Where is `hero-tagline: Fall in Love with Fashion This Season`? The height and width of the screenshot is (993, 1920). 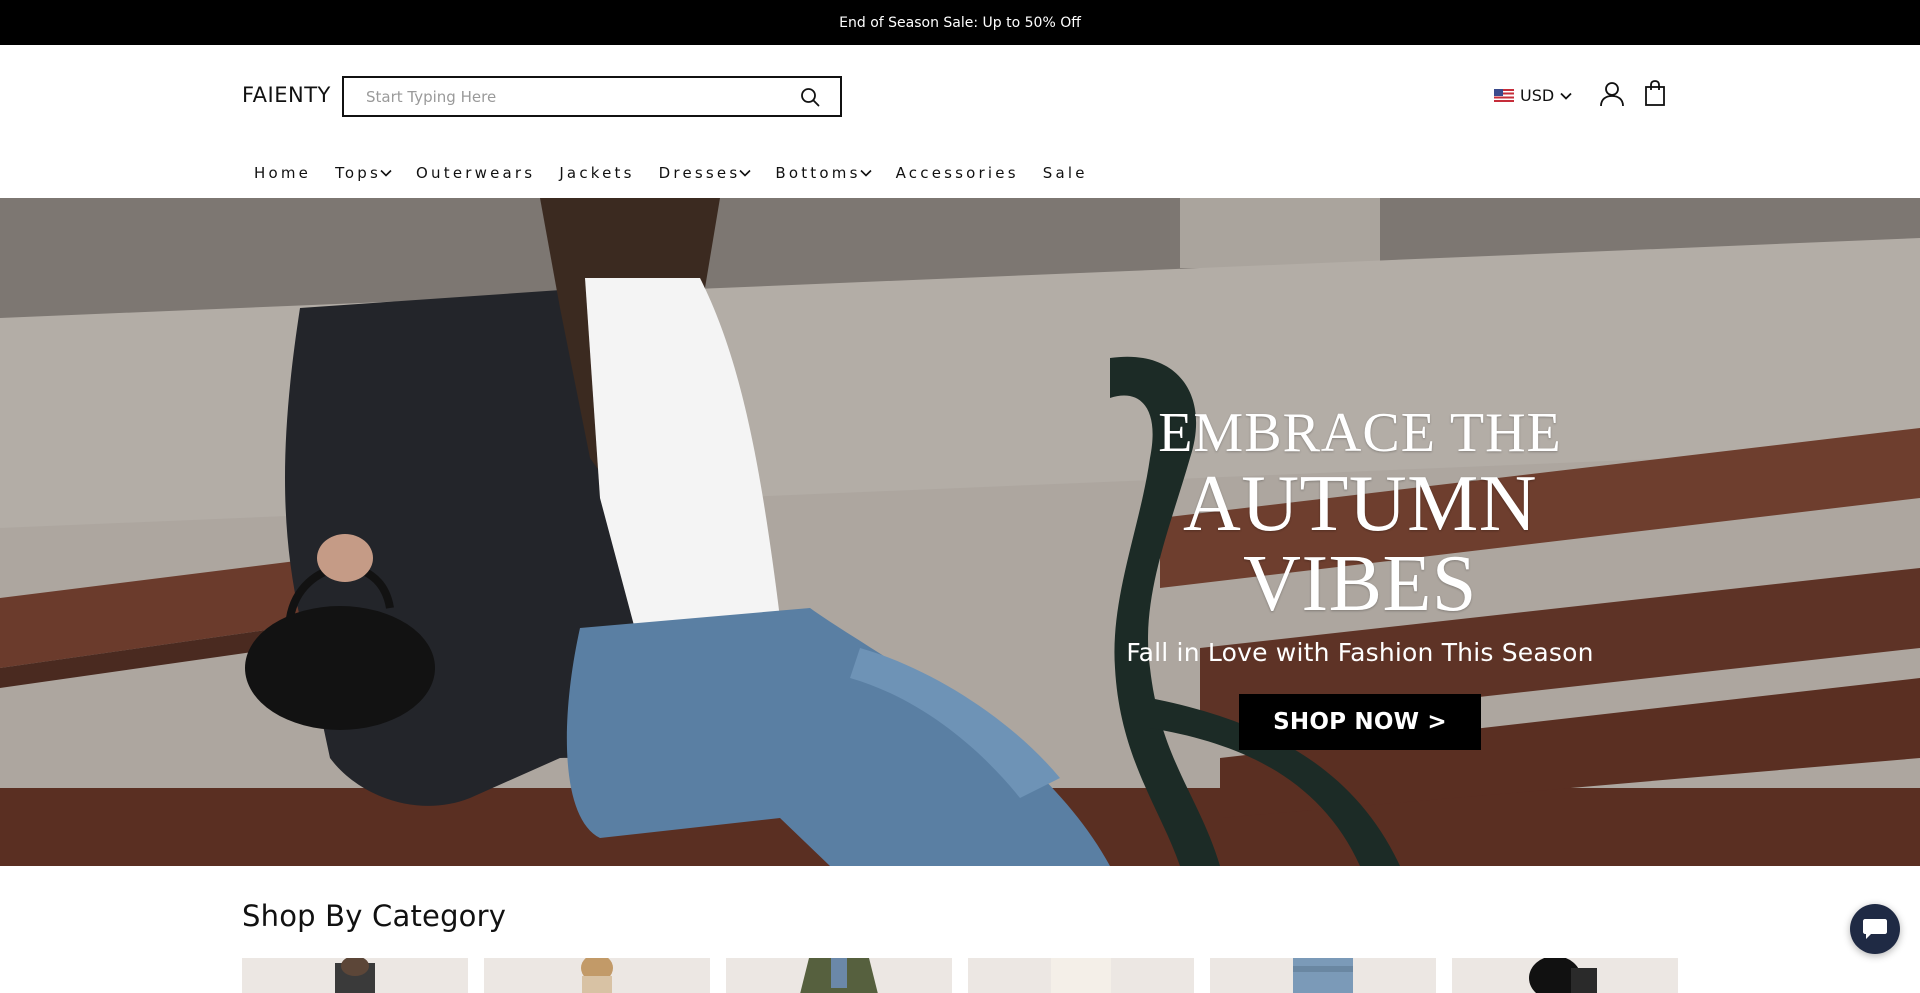
hero-tagline: Fall in Love with Fashion This Season is located at coordinates (1360, 652).